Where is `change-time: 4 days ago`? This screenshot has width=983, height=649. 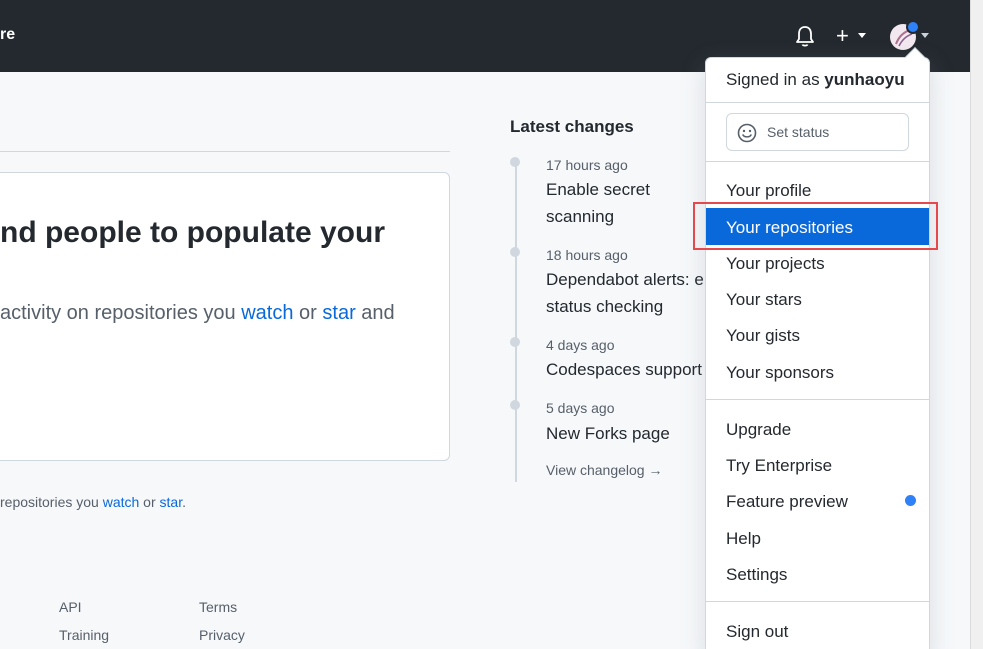 change-time: 4 days ago is located at coordinates (580, 345).